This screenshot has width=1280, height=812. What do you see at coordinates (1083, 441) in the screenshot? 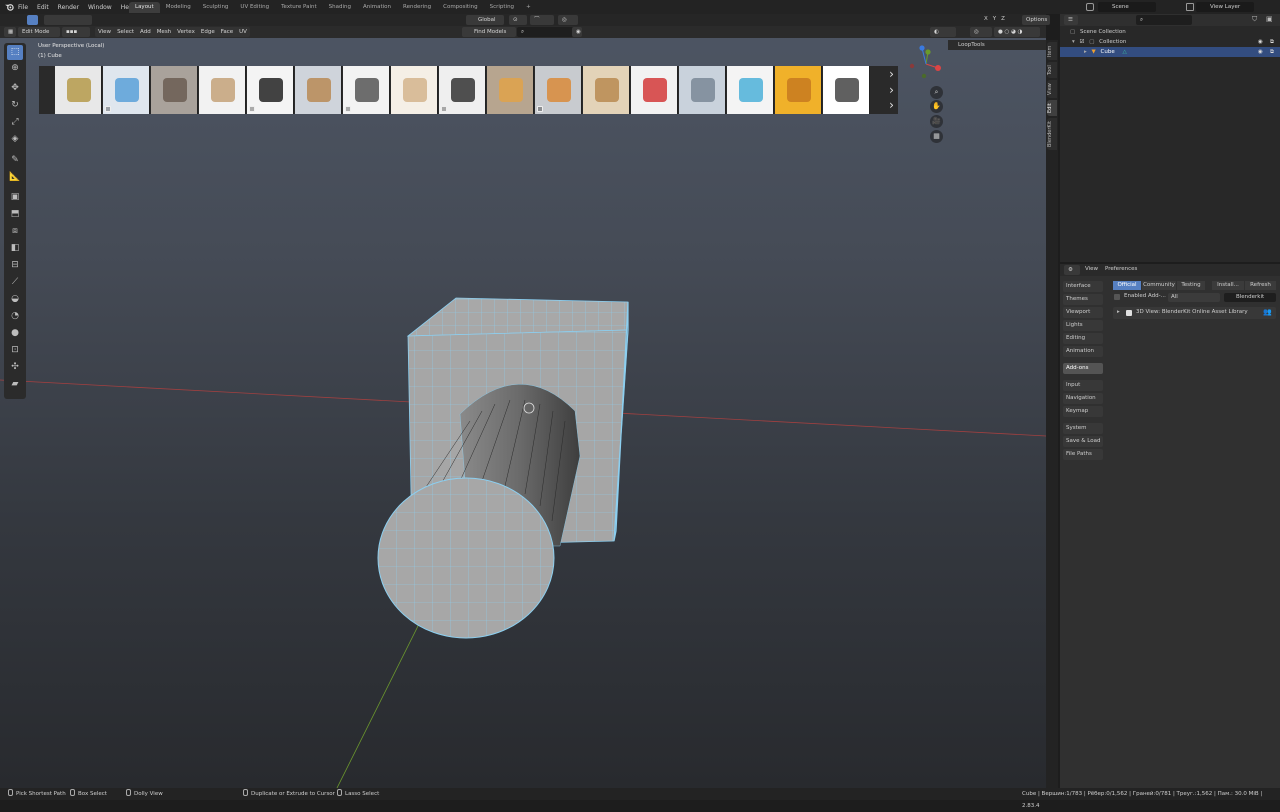
I see `prefs-nav-save-load: Save & Load` at bounding box center [1083, 441].